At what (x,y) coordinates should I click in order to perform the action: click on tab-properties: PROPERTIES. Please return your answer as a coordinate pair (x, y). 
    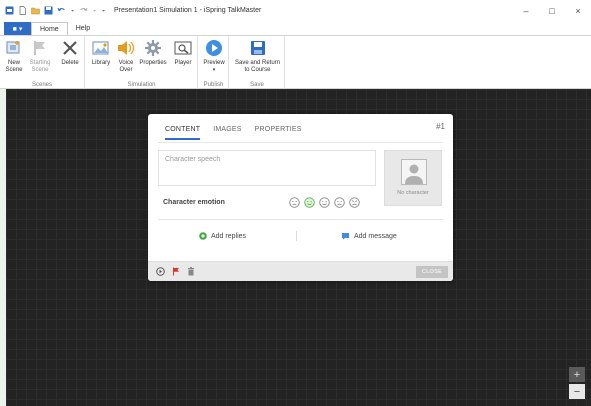
    Looking at the image, I should click on (278, 133).